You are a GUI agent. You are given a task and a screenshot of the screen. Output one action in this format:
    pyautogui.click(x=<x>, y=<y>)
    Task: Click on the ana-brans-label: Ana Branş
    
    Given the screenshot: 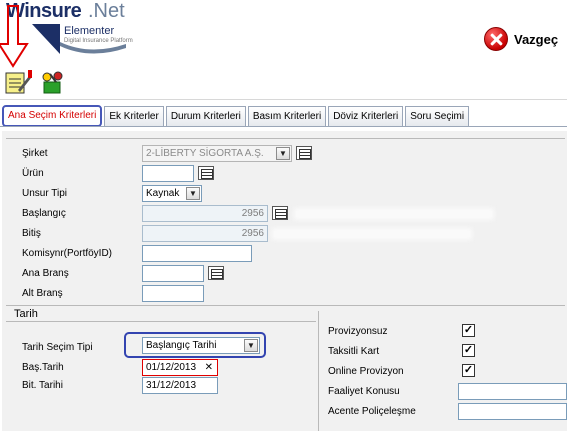 What is the action you would take?
    pyautogui.click(x=45, y=273)
    